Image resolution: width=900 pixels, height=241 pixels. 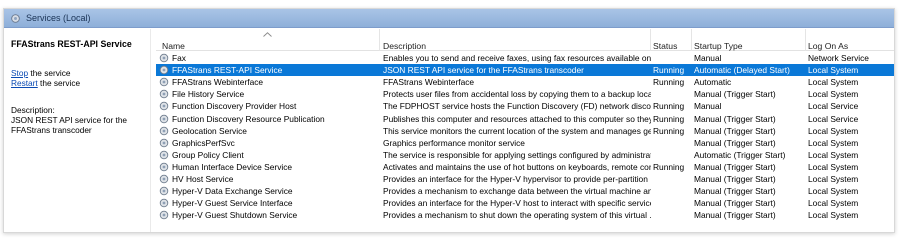 What do you see at coordinates (203, 142) in the screenshot?
I see `service-name-cell: GraphicsPerfSvc` at bounding box center [203, 142].